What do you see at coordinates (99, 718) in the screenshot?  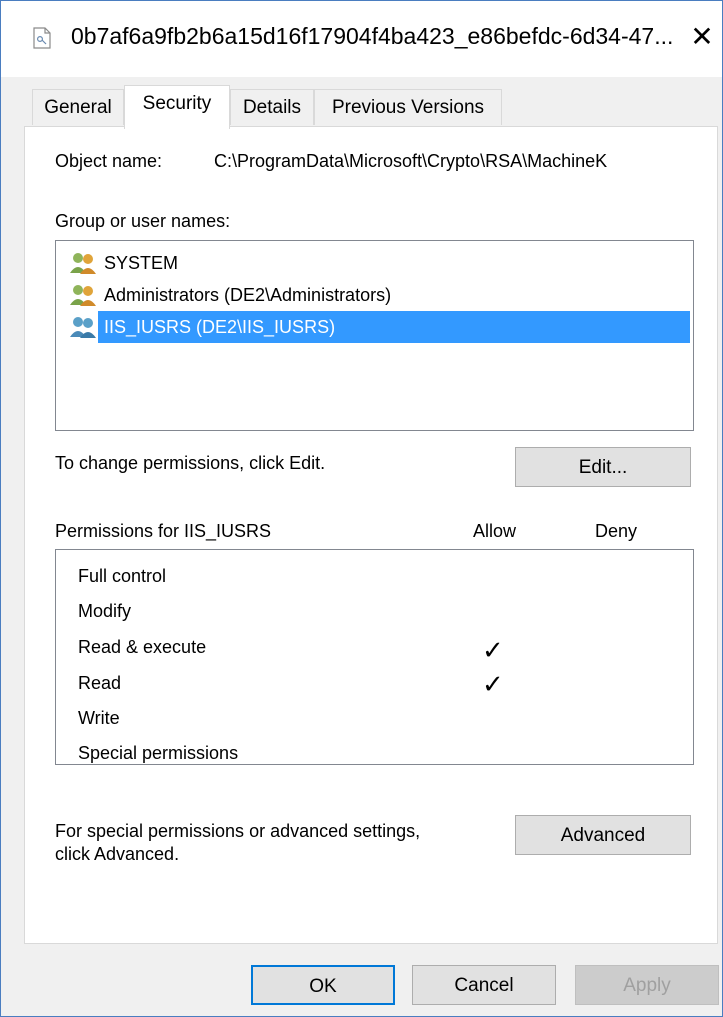 I see `permission-row-label: Write` at bounding box center [99, 718].